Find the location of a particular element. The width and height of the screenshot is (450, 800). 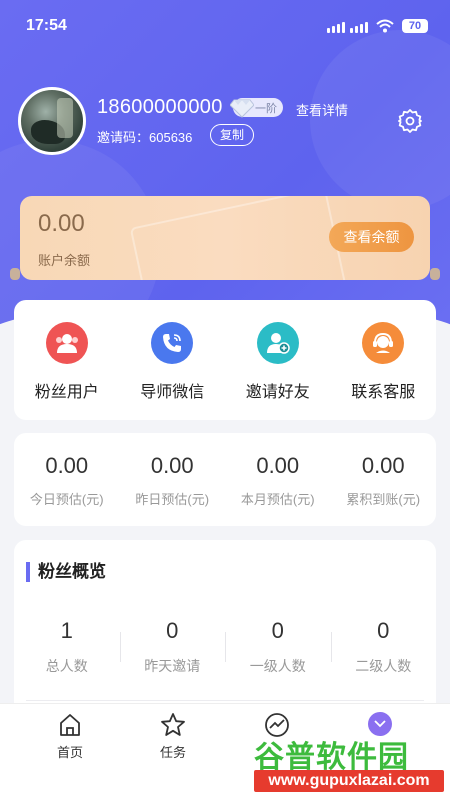

status-icons: 70 is located at coordinates (377, 26).